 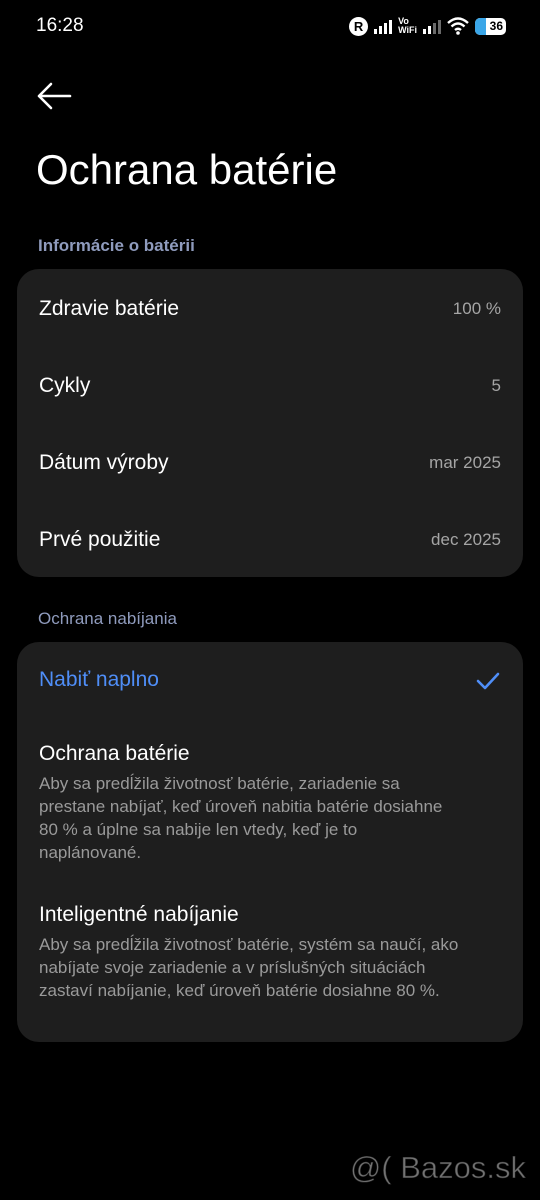 What do you see at coordinates (114, 753) in the screenshot?
I see `option-title: Ochrana batérie` at bounding box center [114, 753].